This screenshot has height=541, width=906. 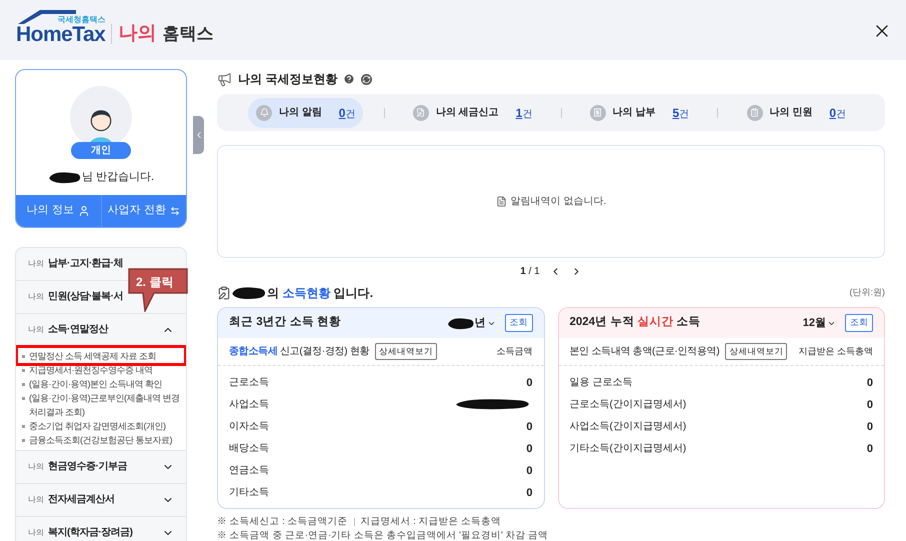 What do you see at coordinates (349, 79) in the screenshot?
I see `help-icon` at bounding box center [349, 79].